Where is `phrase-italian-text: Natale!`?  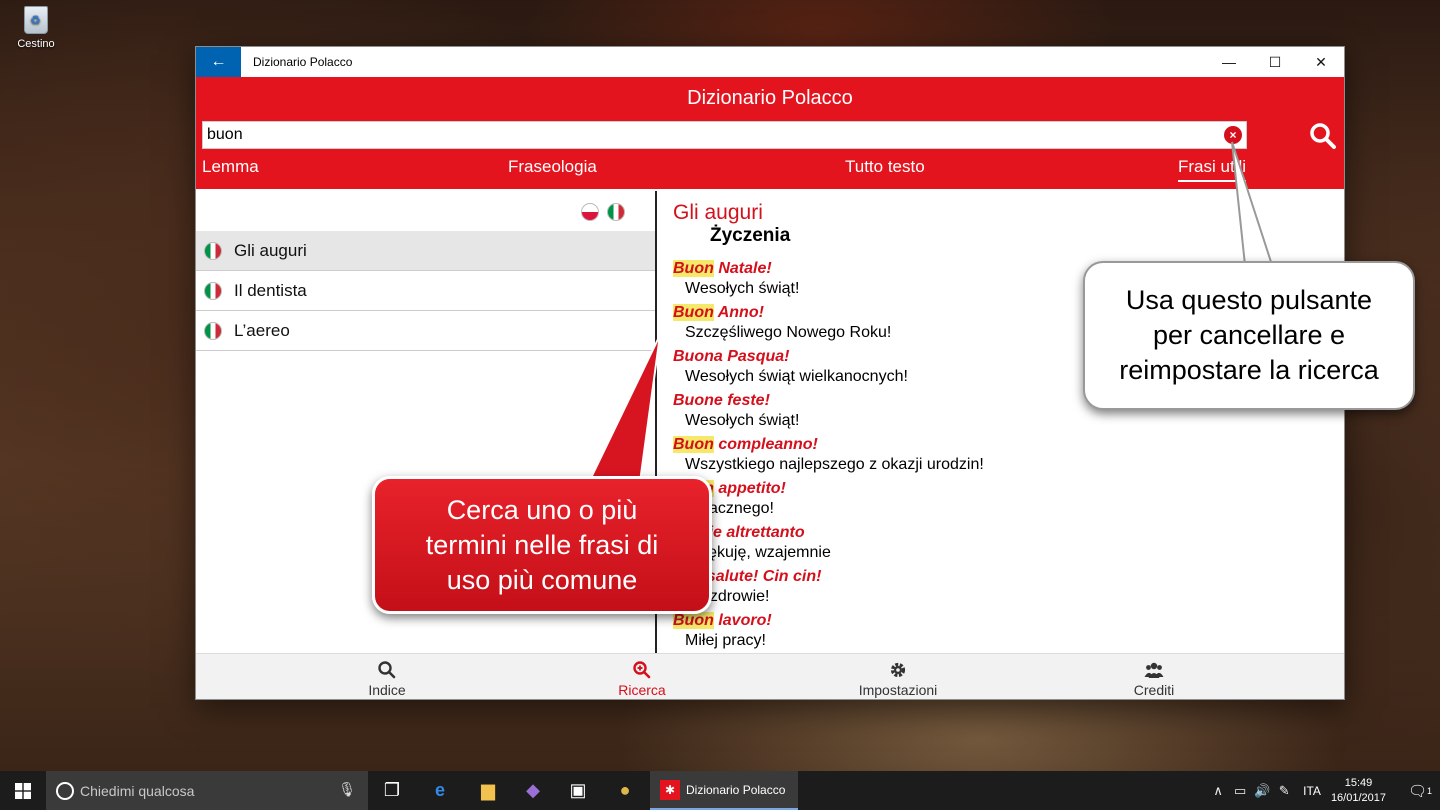 phrase-italian-text: Natale! is located at coordinates (742, 268).